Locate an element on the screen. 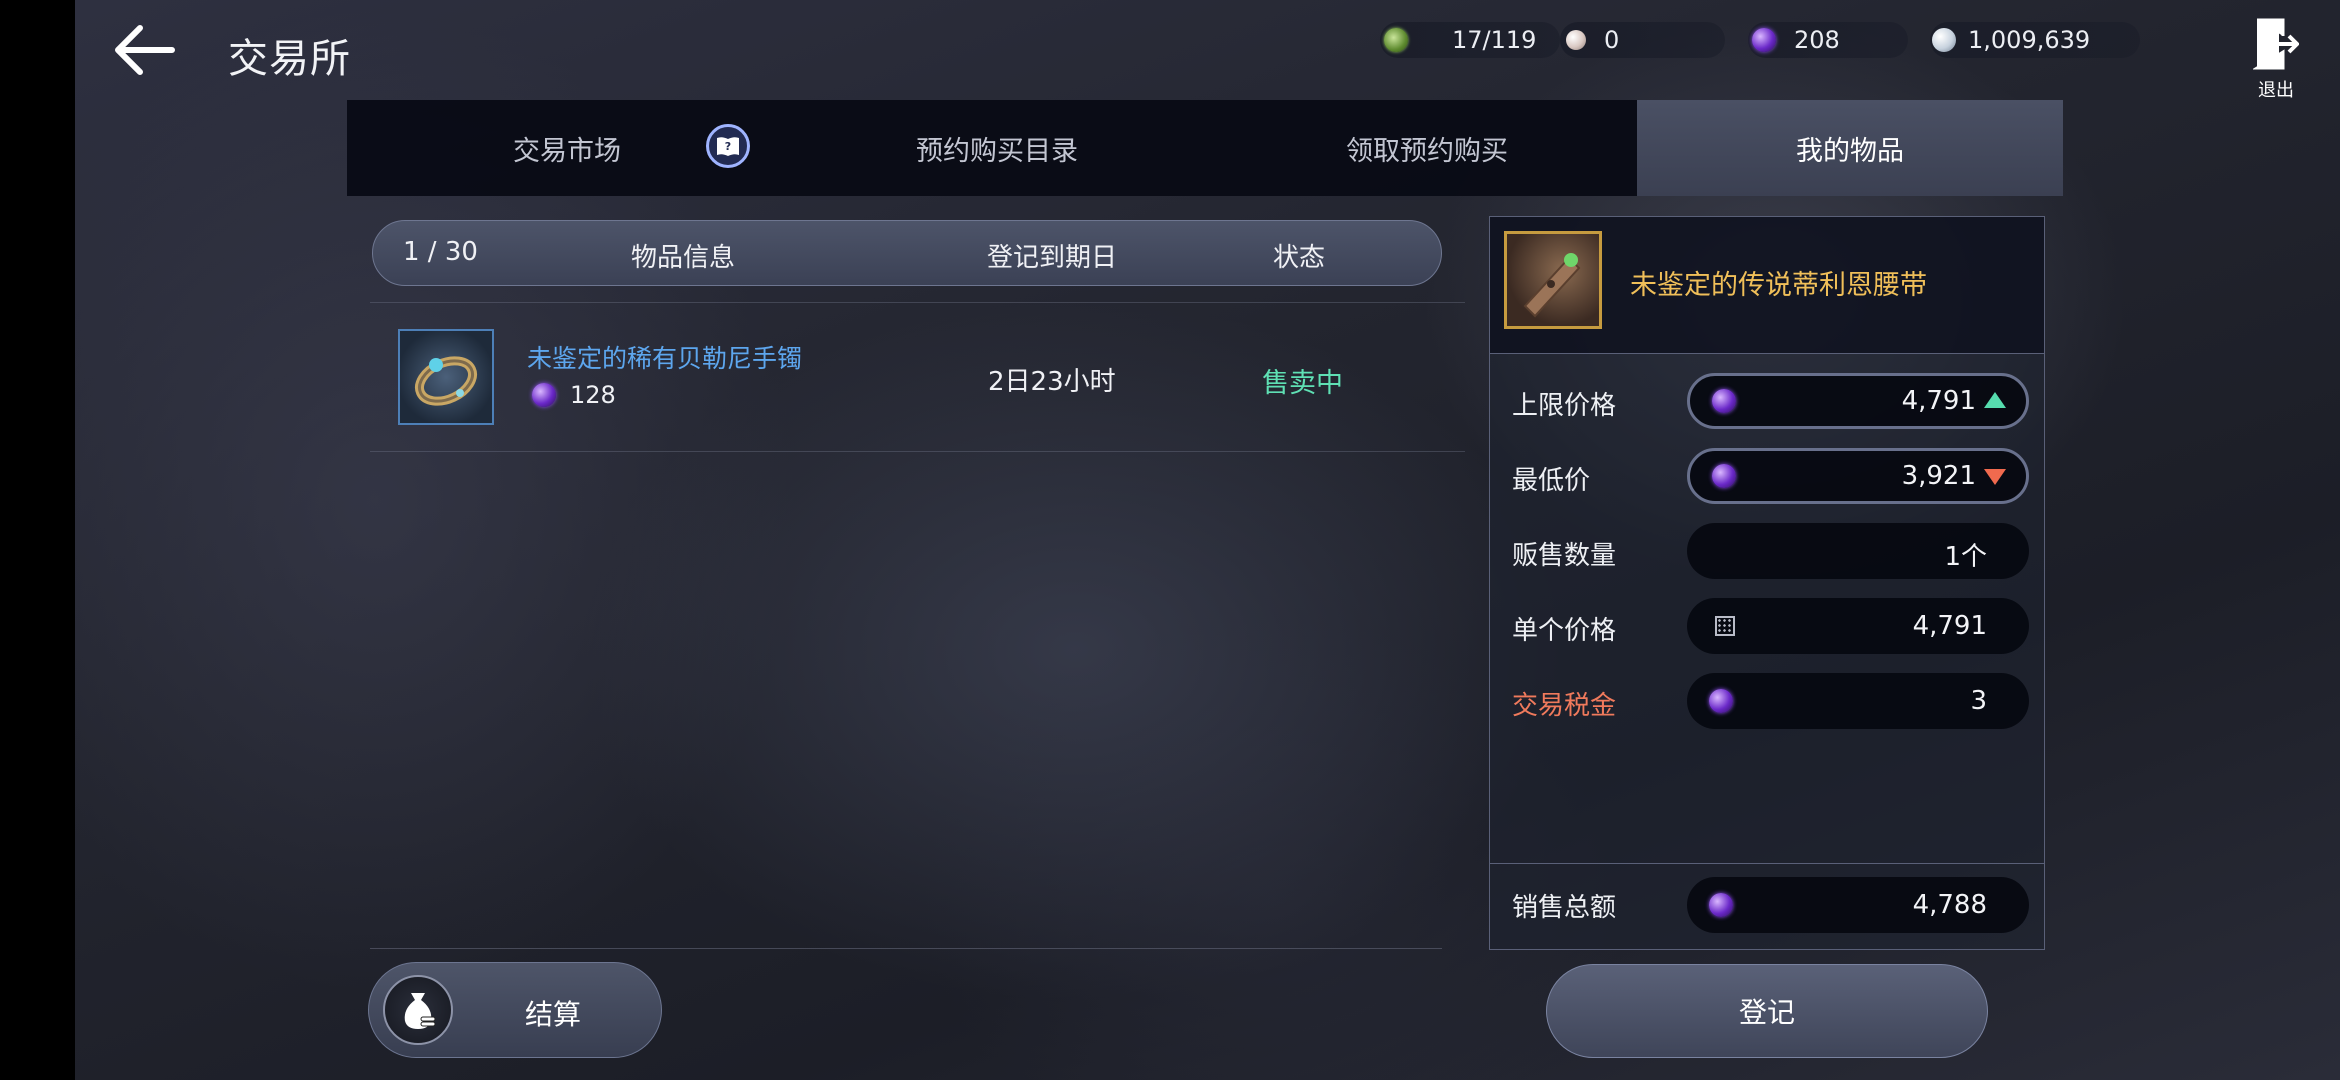 The image size is (2340, 1080). selected-item-name: 未鉴定的传说蒂利恩腰带 is located at coordinates (1778, 285).